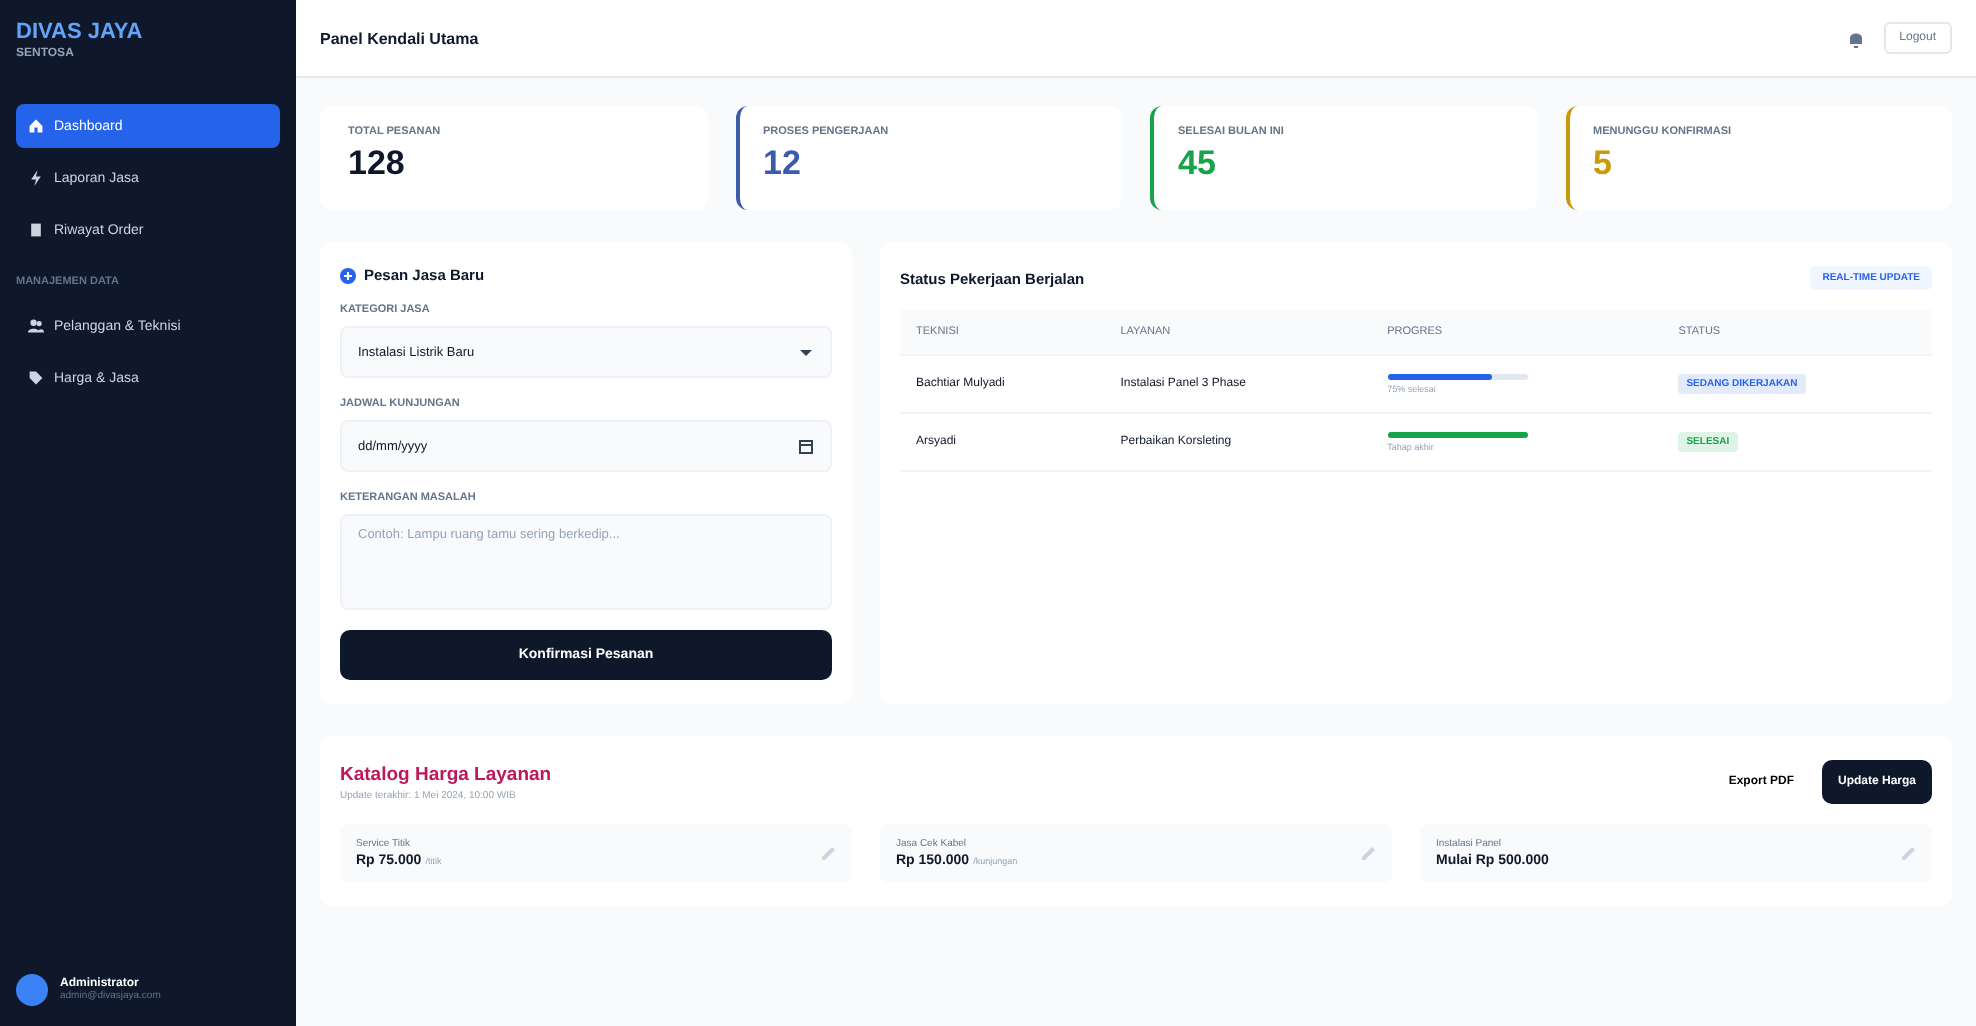 The image size is (1976, 1026). Describe the element at coordinates (348, 275) in the screenshot. I see `plus-circle-icon` at that location.